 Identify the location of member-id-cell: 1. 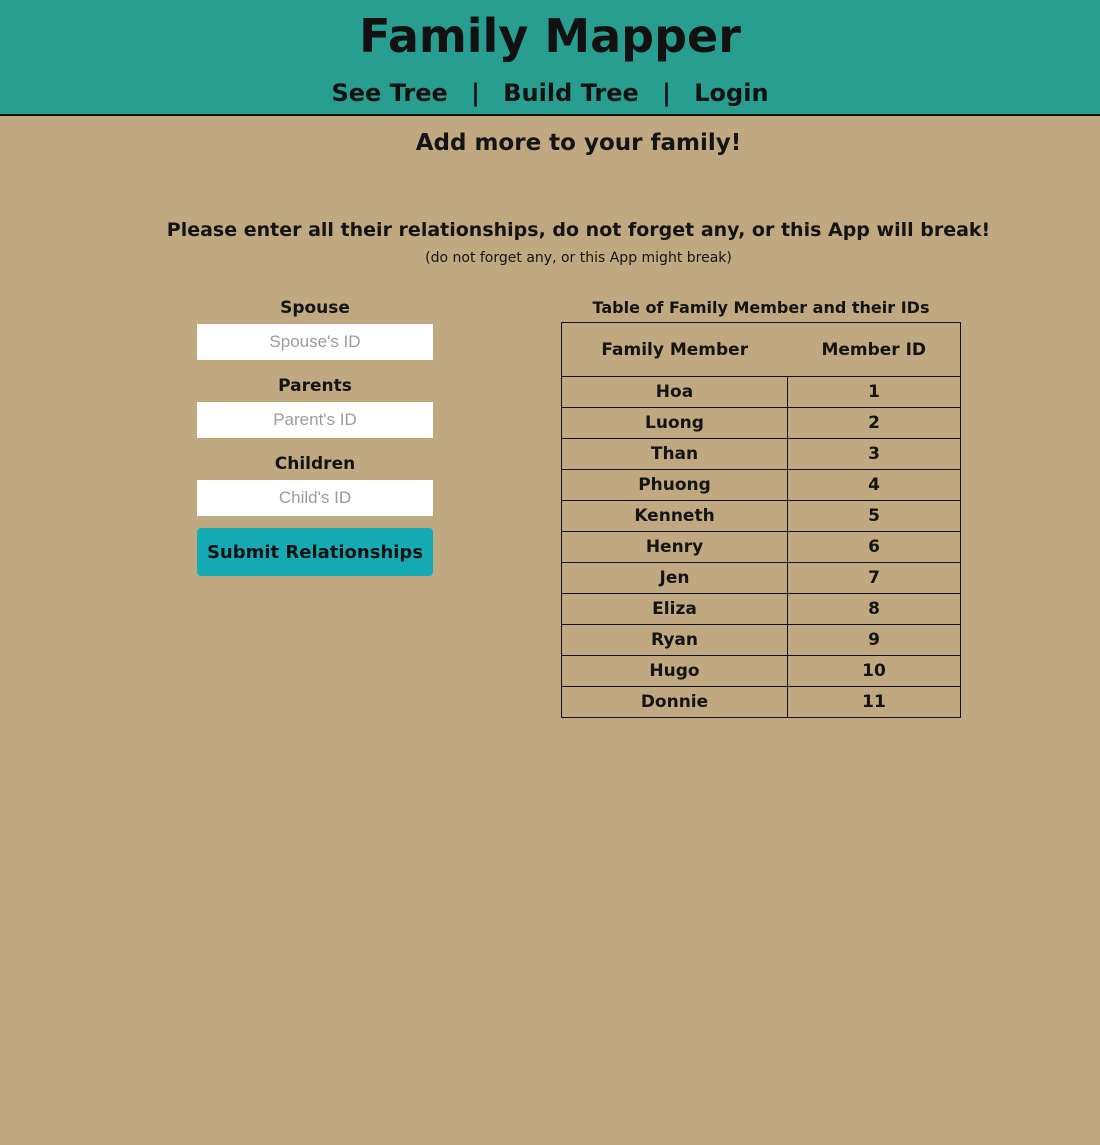
(874, 392).